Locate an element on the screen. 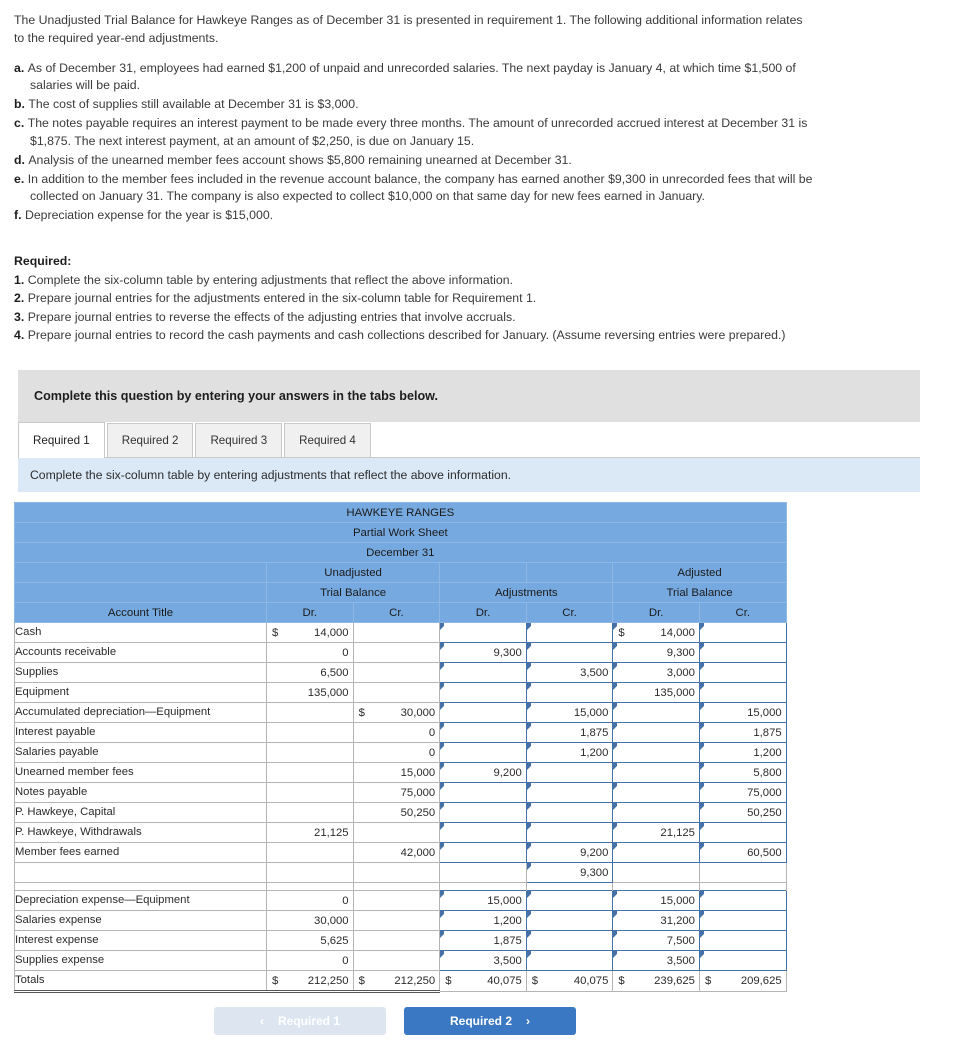 This screenshot has width=975, height=1053. input-cell-adj_dr: 15,000 is located at coordinates (483, 901).